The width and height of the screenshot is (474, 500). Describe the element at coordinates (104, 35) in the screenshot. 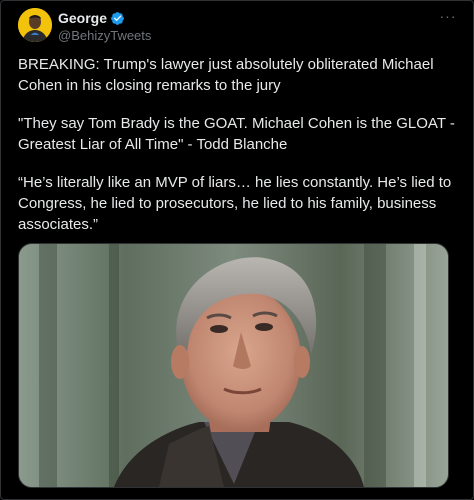

I see `author-handle: @BehizyTweets` at that location.